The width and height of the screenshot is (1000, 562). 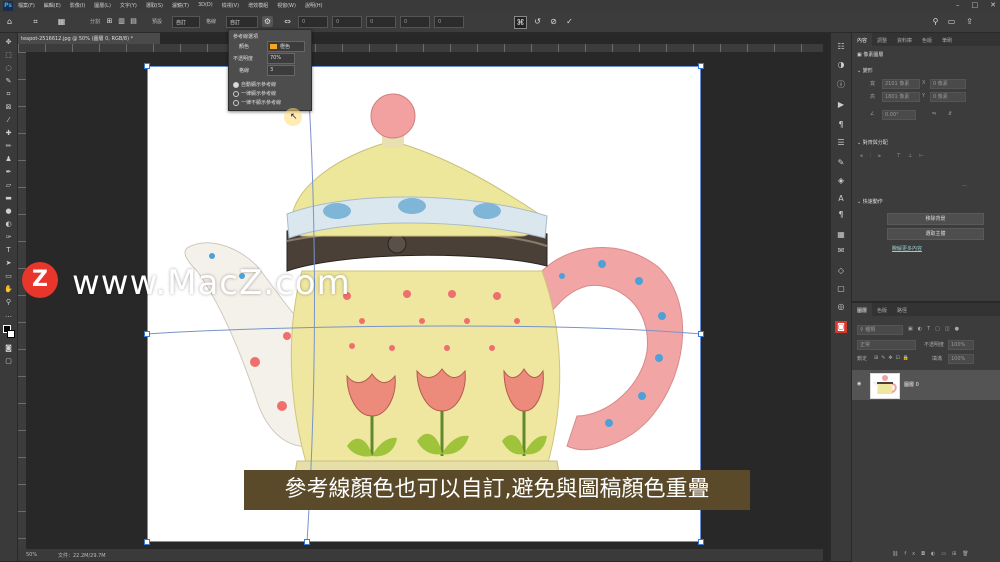 I want to click on menu-view: 檢視(V), so click(x=230, y=5).